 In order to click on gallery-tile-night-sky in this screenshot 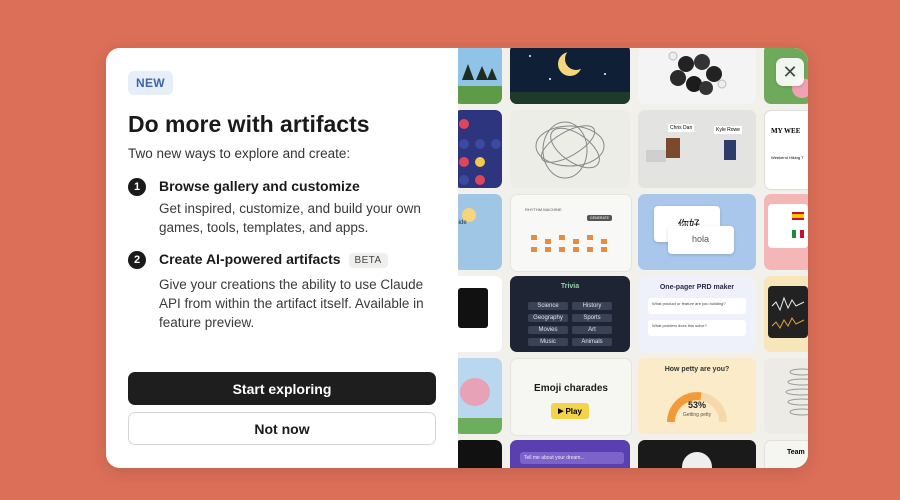, I will do `click(570, 76)`.